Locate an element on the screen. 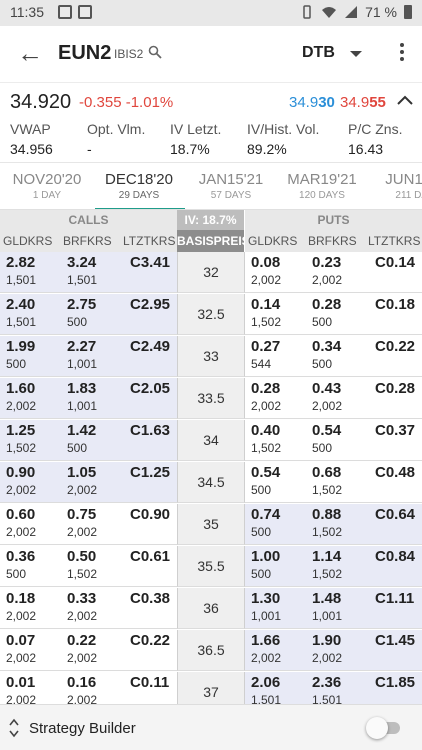 This screenshot has height=750, width=422. bid-size: 500 is located at coordinates (16, 574).